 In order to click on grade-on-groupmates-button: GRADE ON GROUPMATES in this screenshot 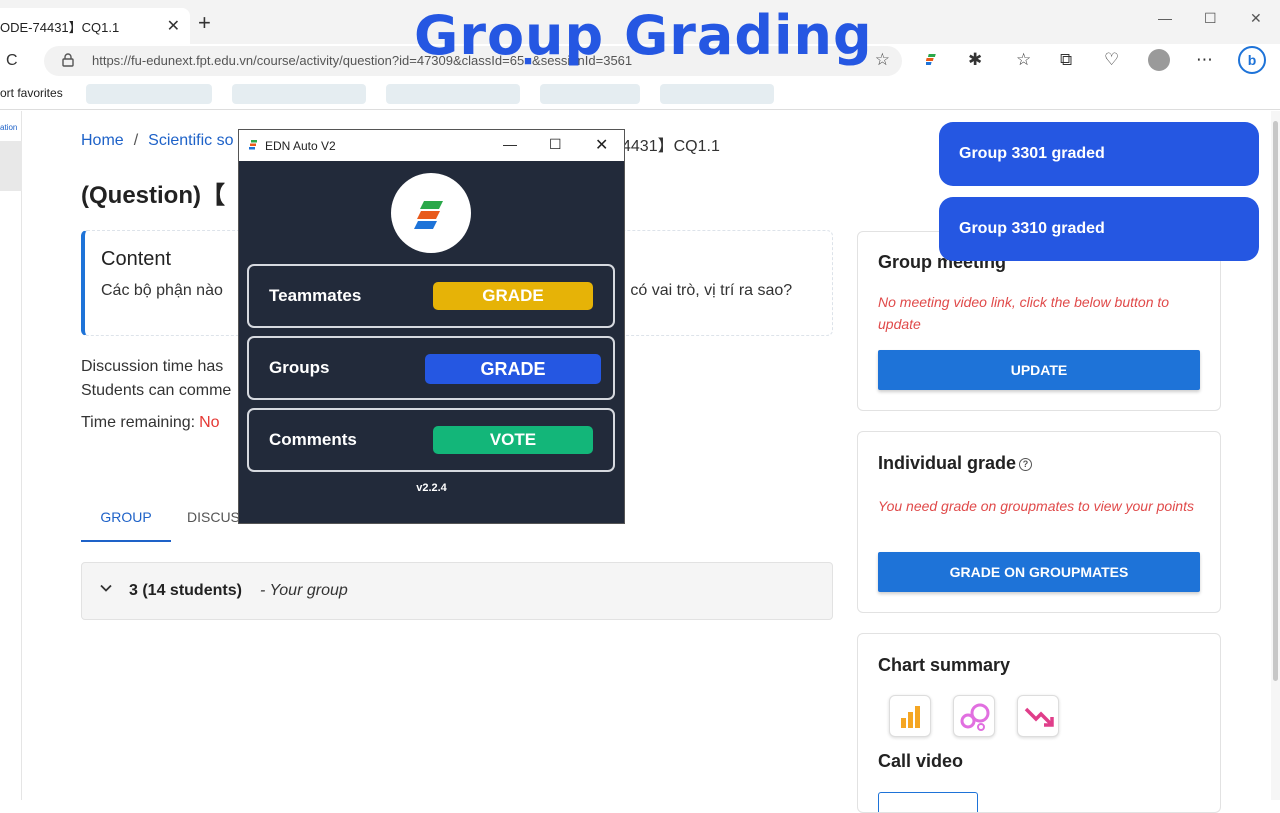, I will do `click(1039, 572)`.